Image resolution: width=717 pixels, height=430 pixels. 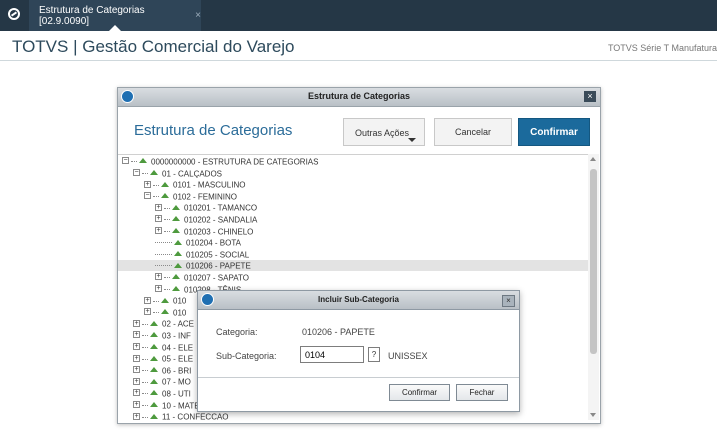 I want to click on cancelar-button: Cancelar, so click(x=473, y=132).